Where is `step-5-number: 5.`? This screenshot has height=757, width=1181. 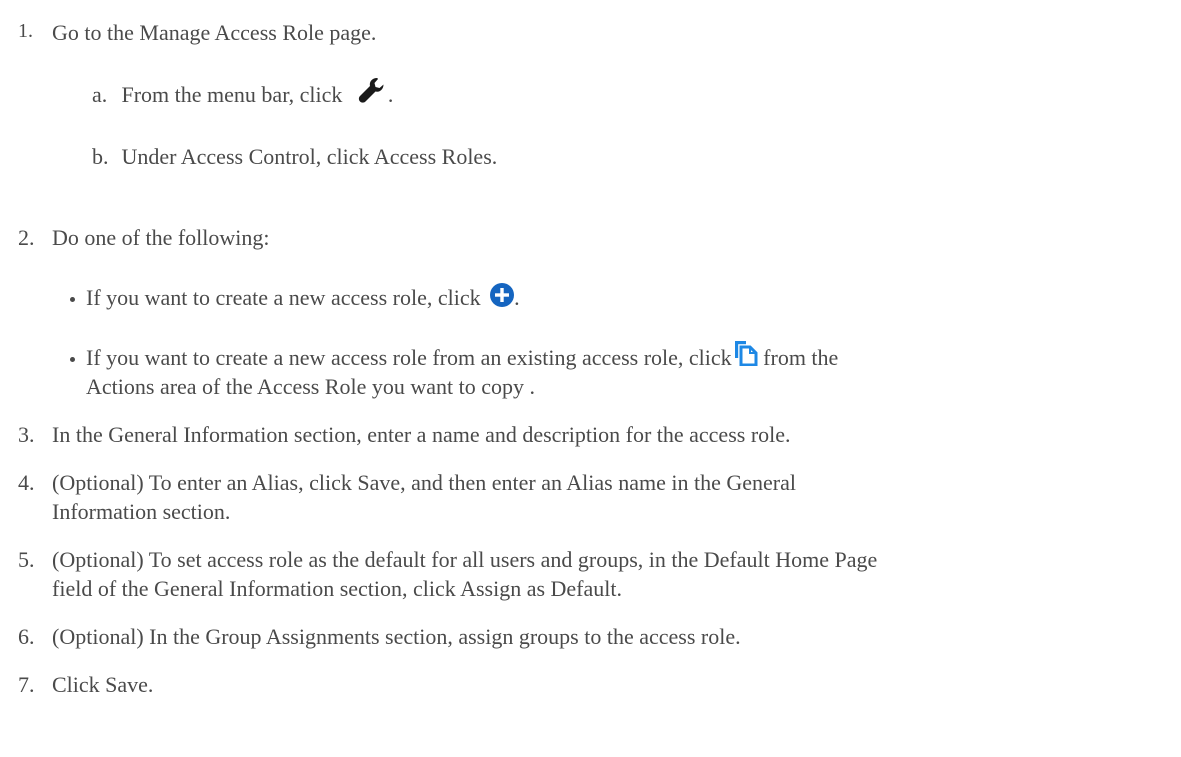
step-5-number: 5. is located at coordinates (26, 559).